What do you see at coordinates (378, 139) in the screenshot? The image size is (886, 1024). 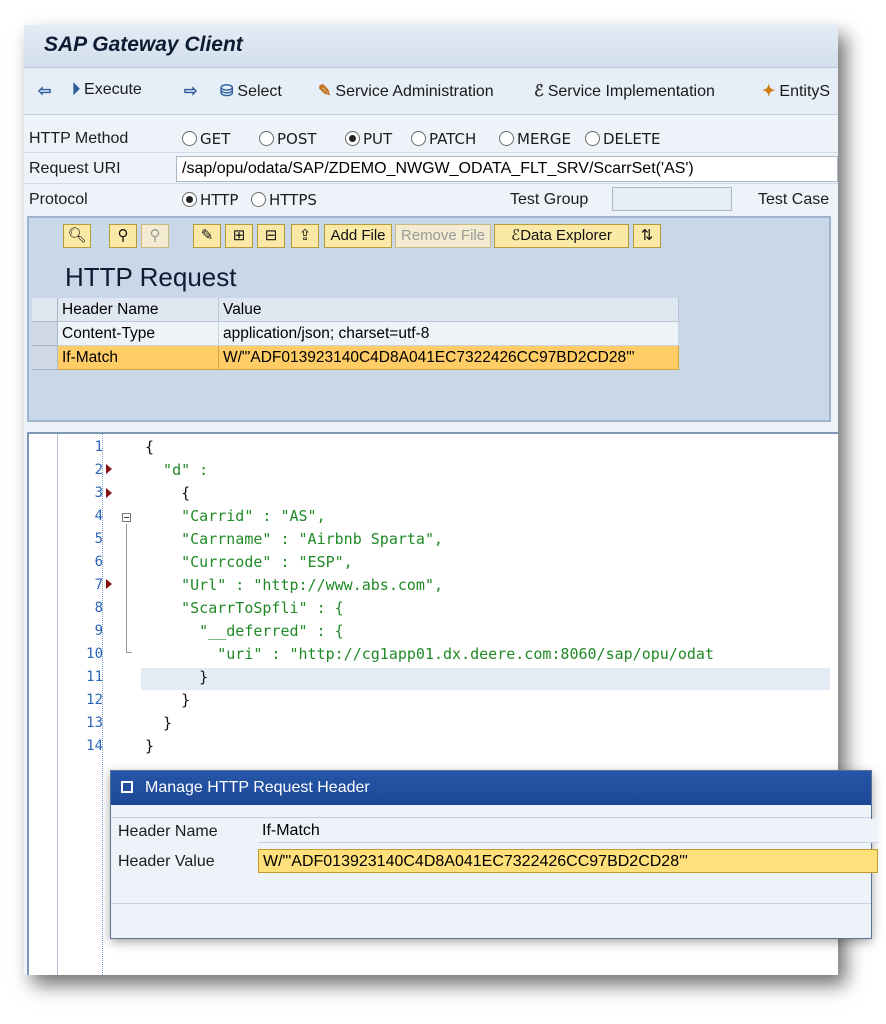 I see `method-put-label: PUT` at bounding box center [378, 139].